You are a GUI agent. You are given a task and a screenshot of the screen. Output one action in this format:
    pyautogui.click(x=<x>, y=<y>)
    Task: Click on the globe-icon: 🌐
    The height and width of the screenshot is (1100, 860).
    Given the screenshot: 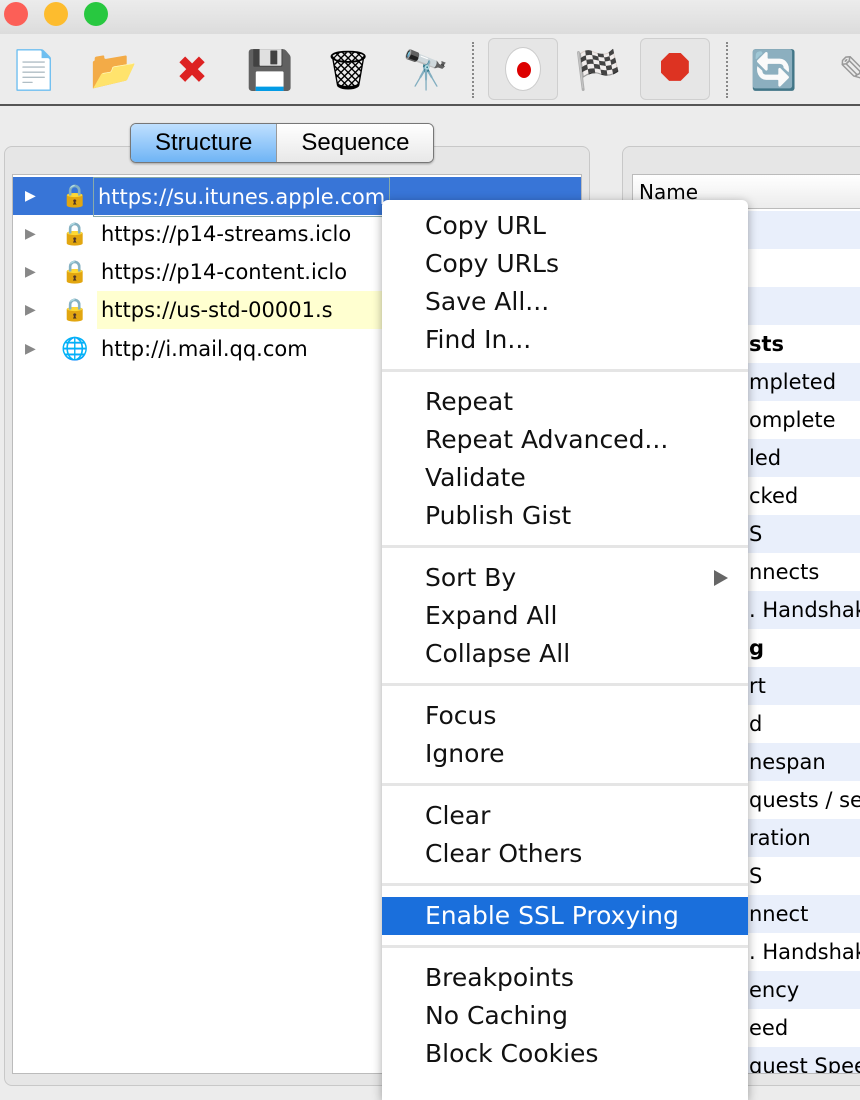 What is the action you would take?
    pyautogui.click(x=75, y=349)
    